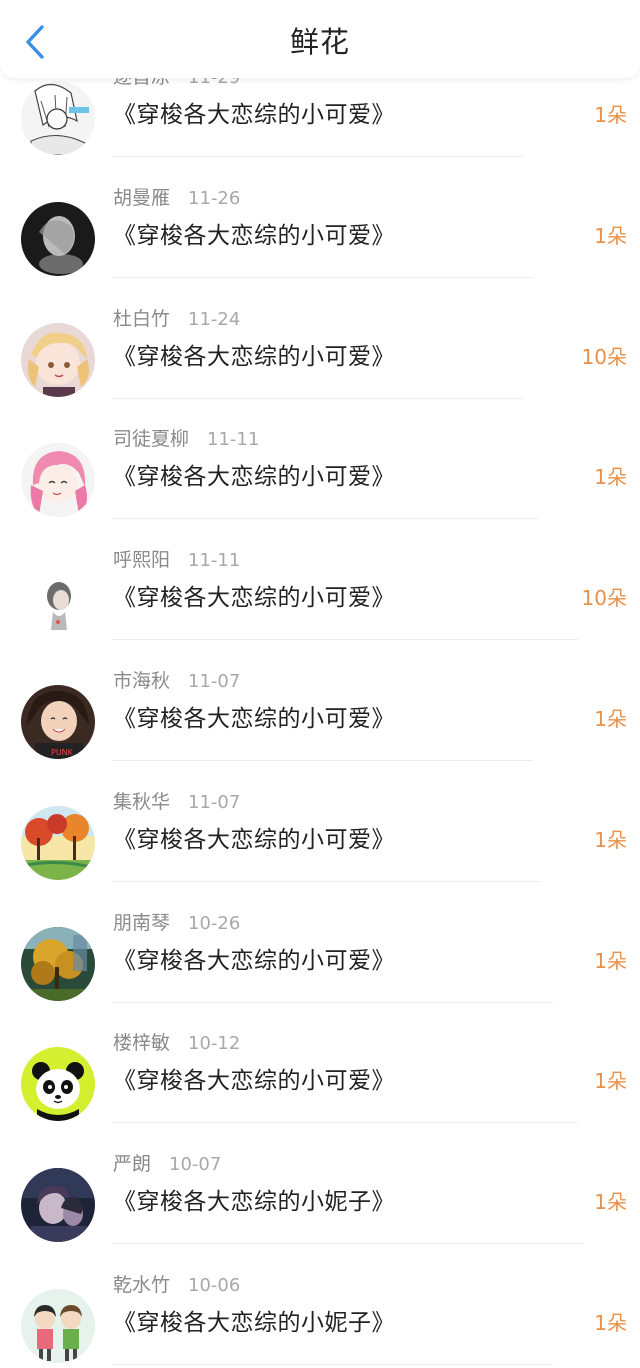 Image resolution: width=640 pixels, height=1368 pixels. Describe the element at coordinates (141, 923) in the screenshot. I see `user-name: 朋南琴` at that location.